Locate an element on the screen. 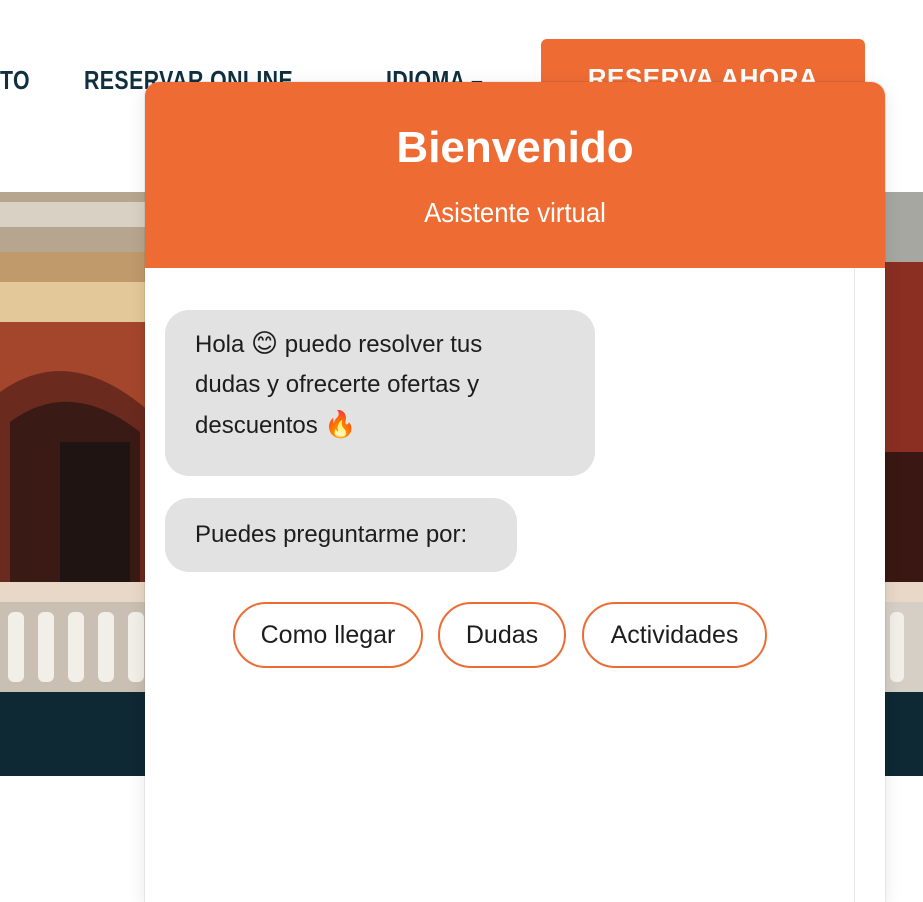 The height and width of the screenshot is (902, 923). message-text: dudas y ofrecerte ofertas y is located at coordinates (337, 384).